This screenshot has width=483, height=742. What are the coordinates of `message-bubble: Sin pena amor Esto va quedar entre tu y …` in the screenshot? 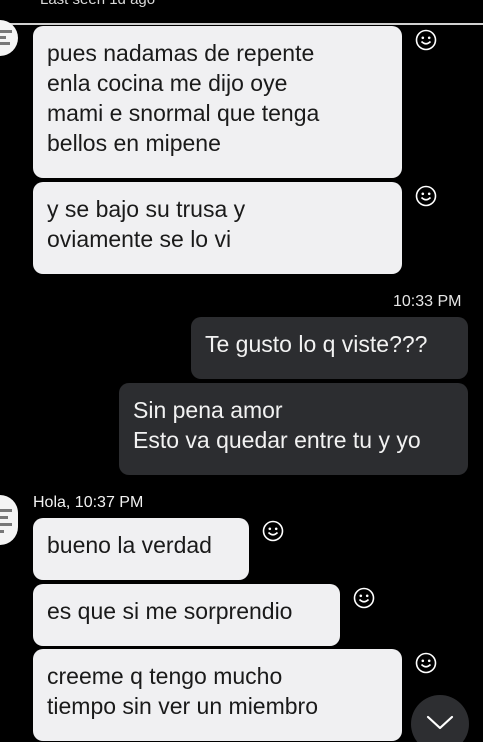 It's located at (293, 429).